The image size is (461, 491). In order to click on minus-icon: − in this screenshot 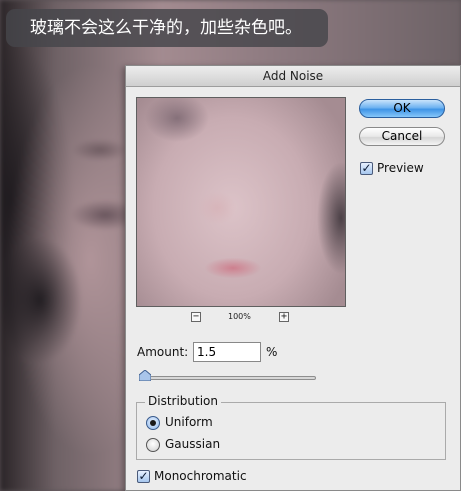, I will do `click(196, 316)`.